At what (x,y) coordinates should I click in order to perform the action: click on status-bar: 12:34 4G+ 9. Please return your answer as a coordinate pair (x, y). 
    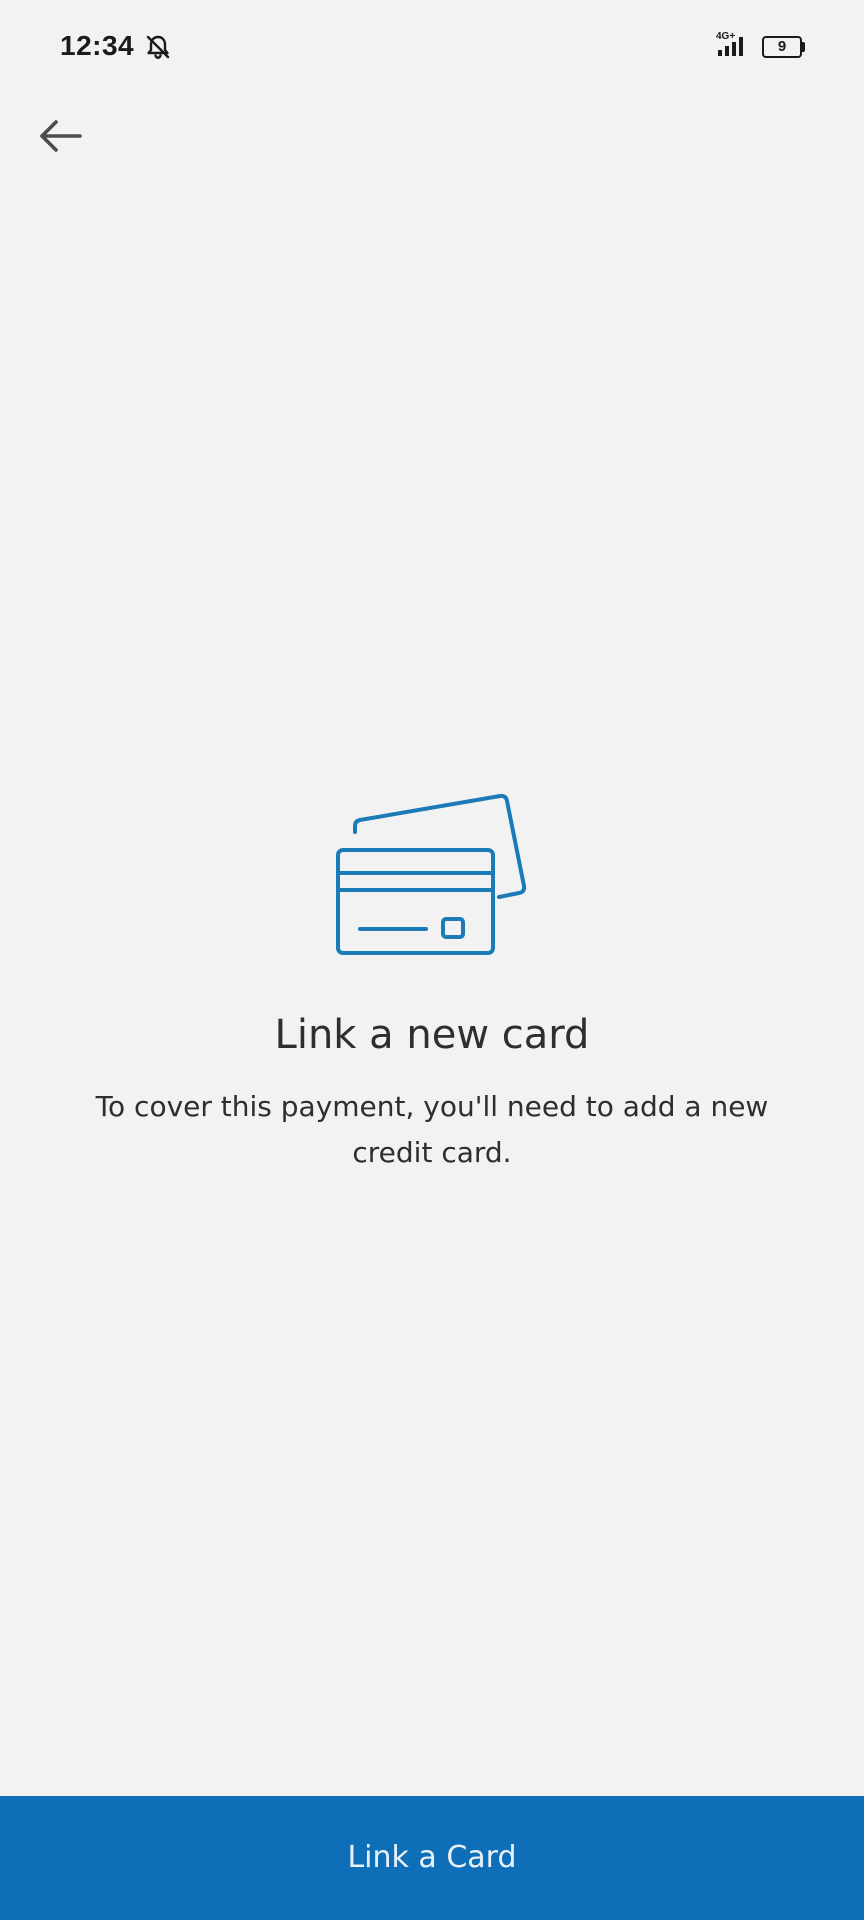
    Looking at the image, I should click on (432, 48).